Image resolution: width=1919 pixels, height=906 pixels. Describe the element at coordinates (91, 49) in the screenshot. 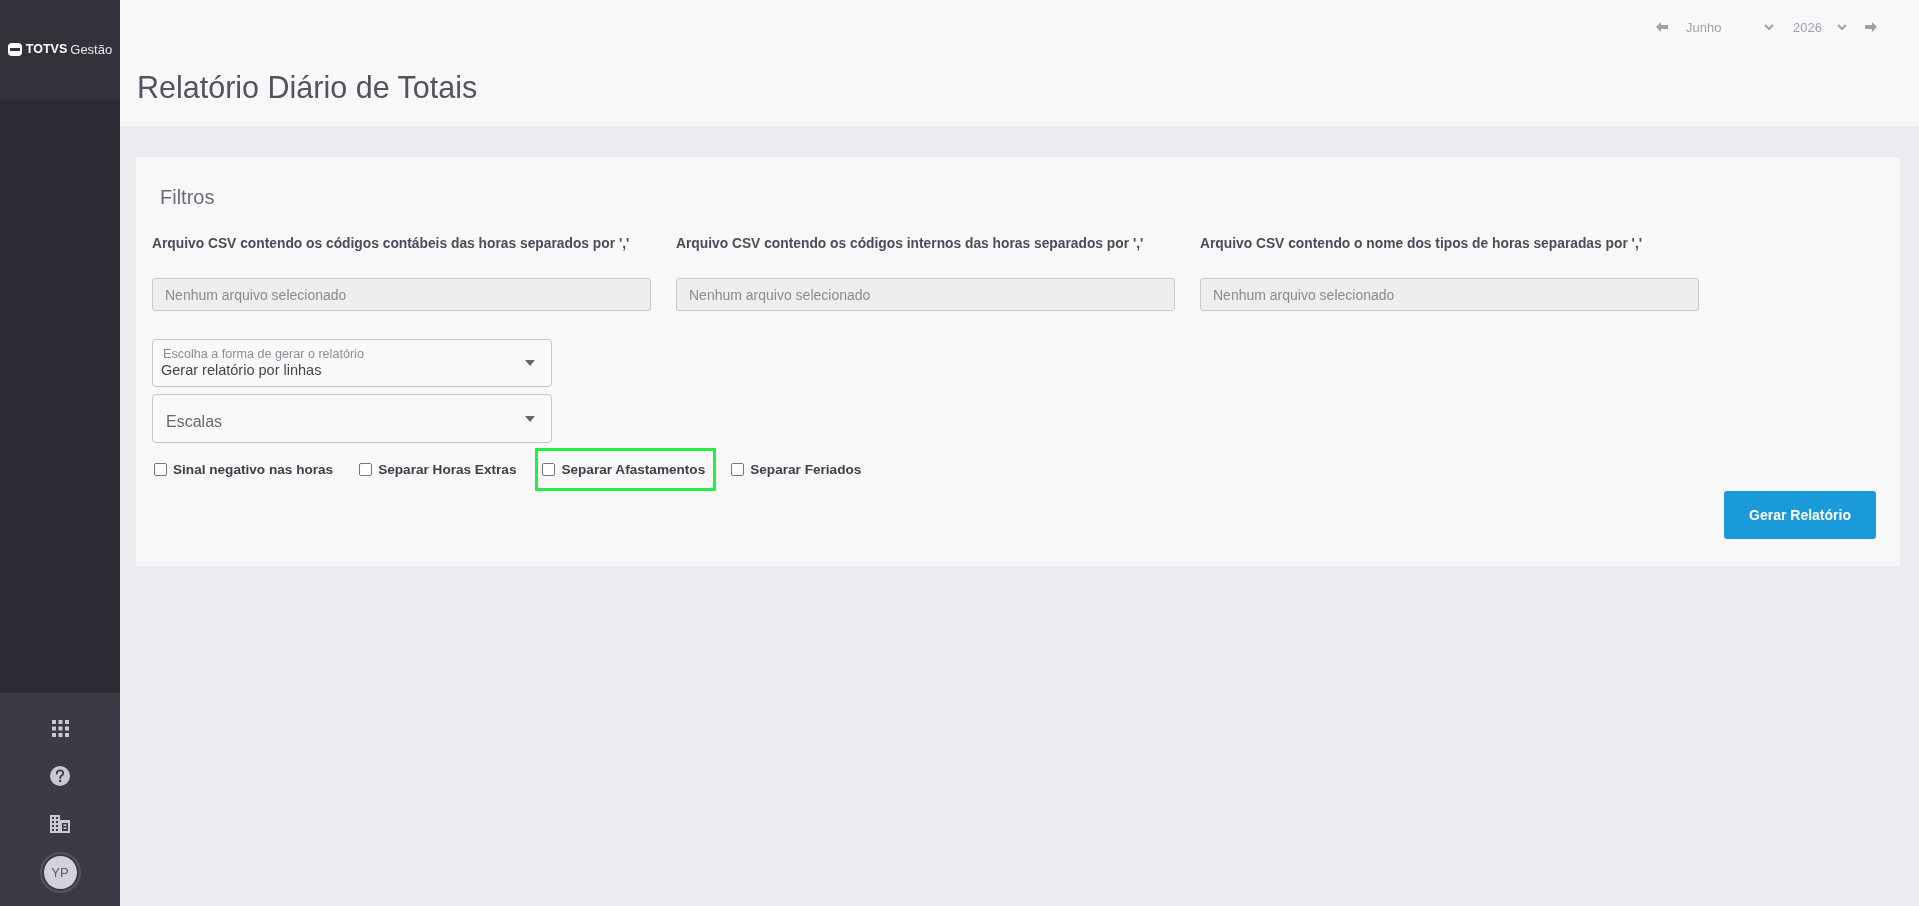

I see `logo-product: Gestão` at that location.